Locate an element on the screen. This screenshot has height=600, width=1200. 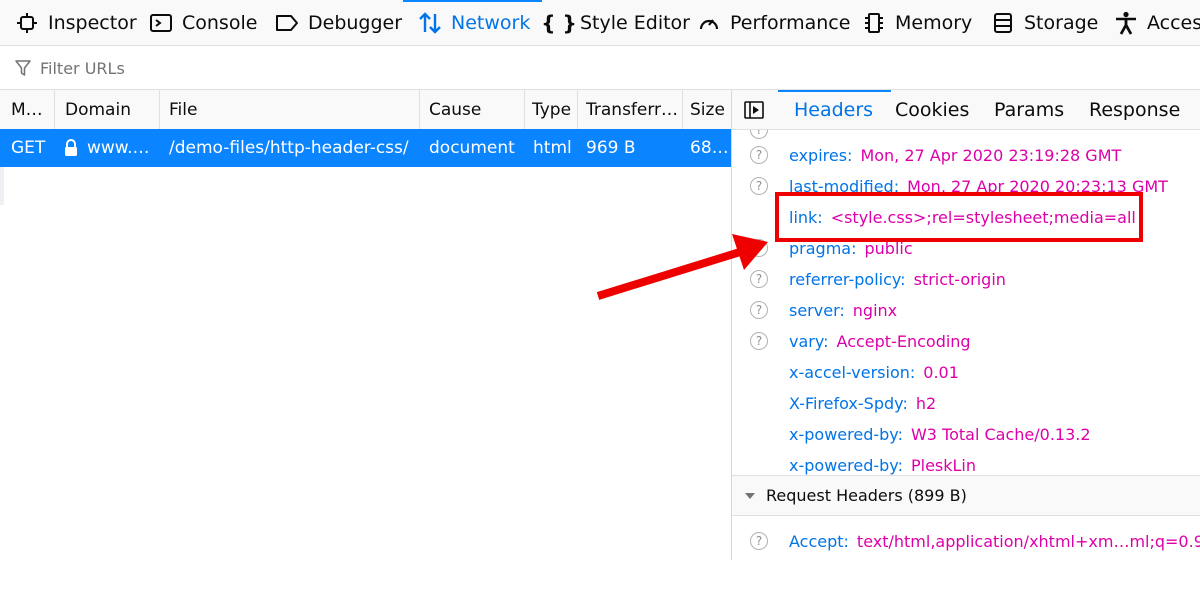
performance-icon is located at coordinates (709, 23).